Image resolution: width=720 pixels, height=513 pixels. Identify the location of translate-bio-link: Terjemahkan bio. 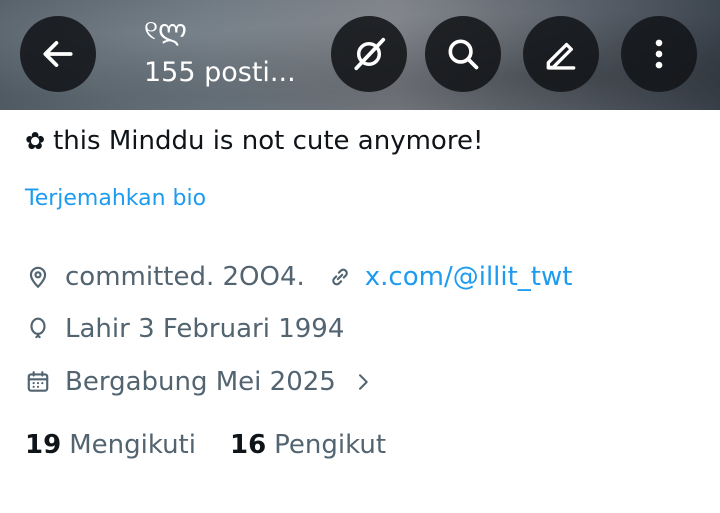
(115, 198).